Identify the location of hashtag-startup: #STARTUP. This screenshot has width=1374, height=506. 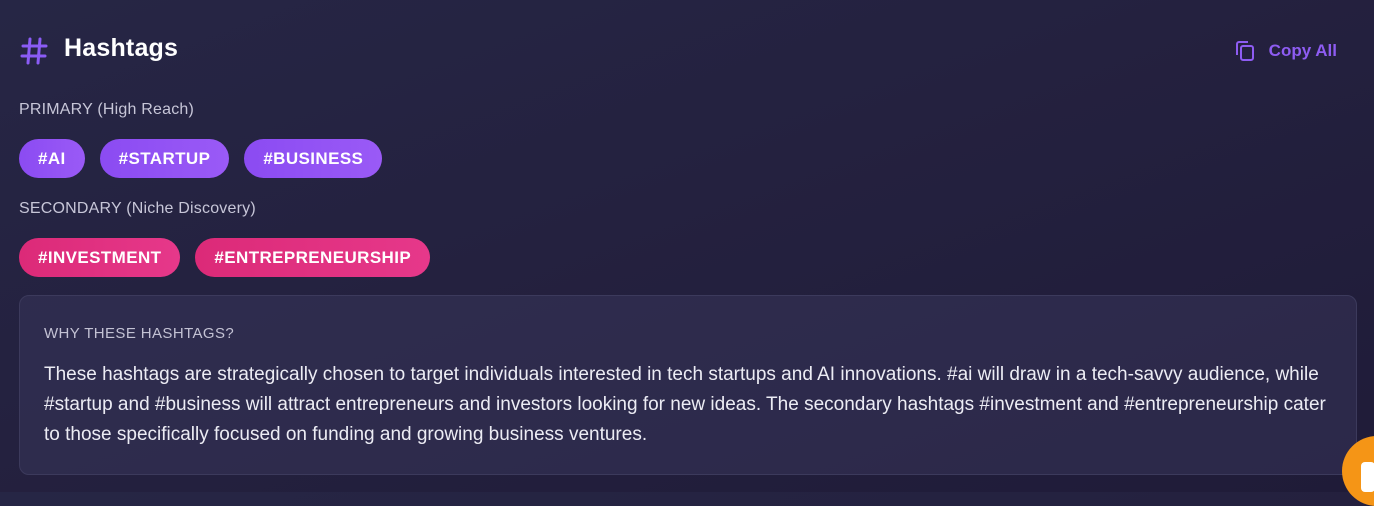
(164, 158).